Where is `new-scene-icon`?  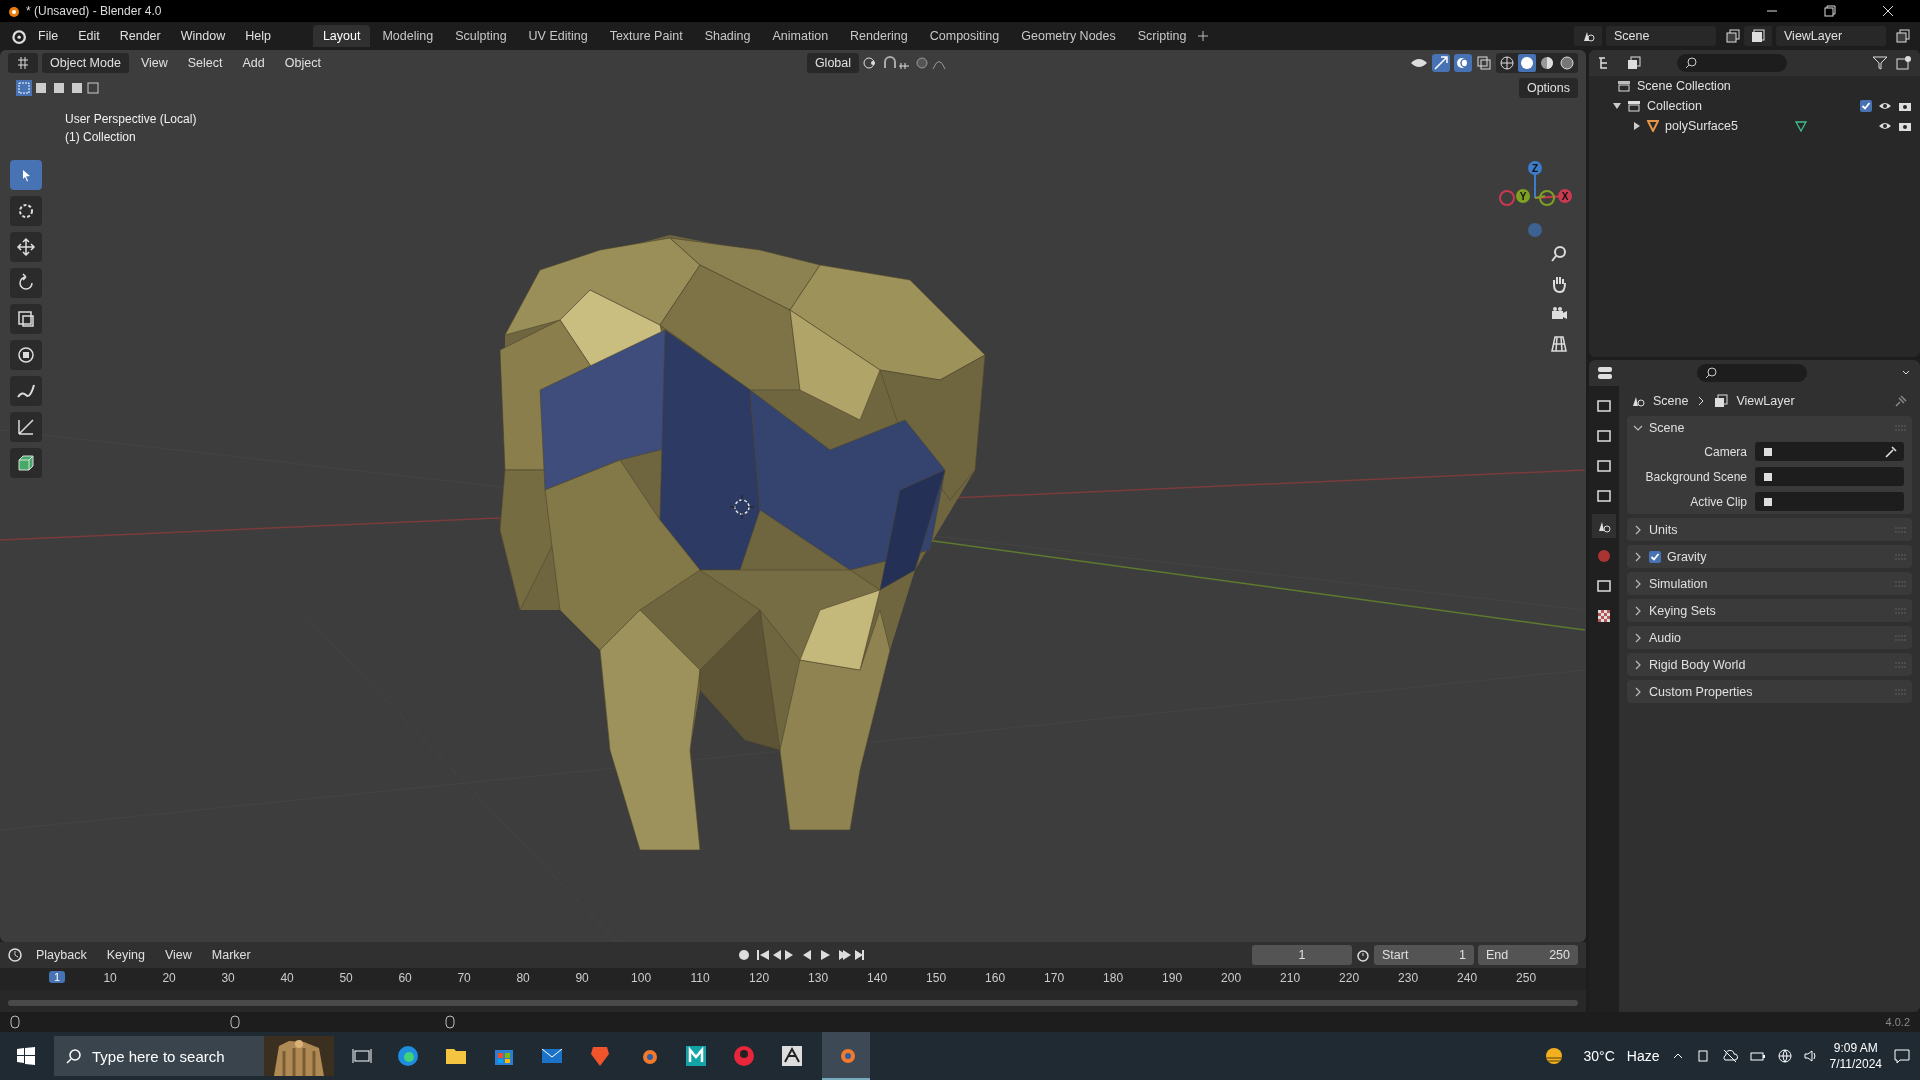
new-scene-icon is located at coordinates (1733, 36).